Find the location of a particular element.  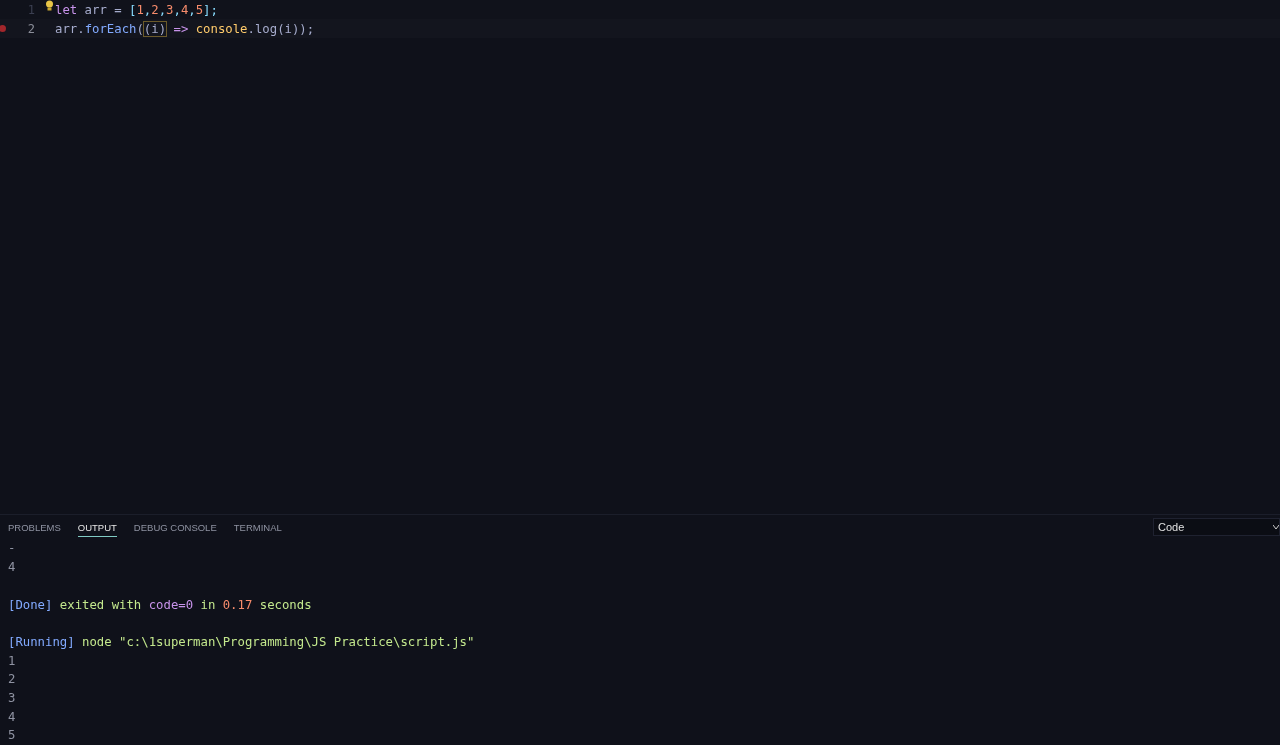

code-token: ]; is located at coordinates (210, 9).